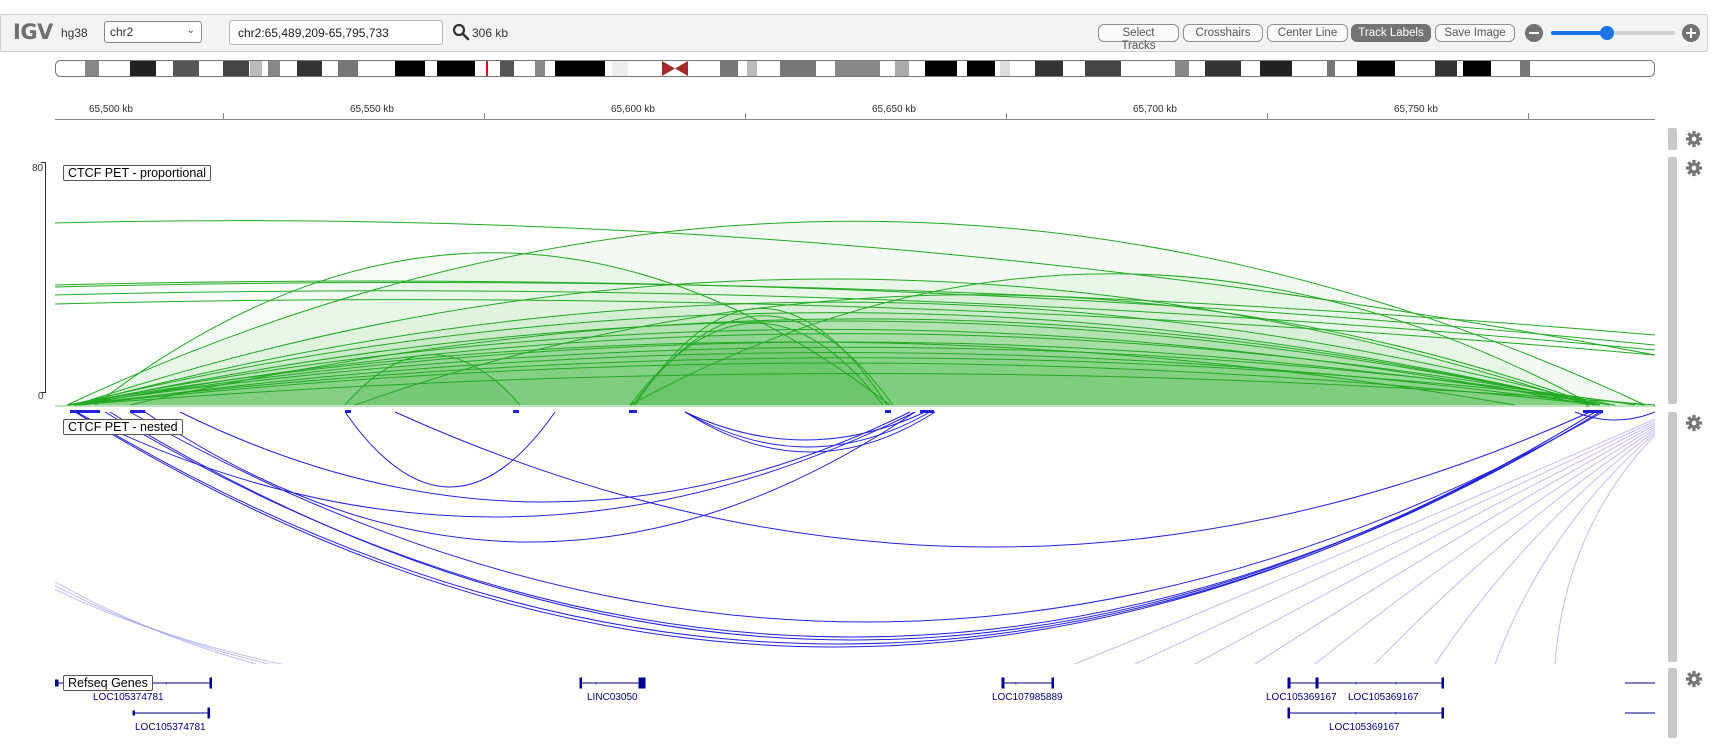 The height and width of the screenshot is (747, 1718). I want to click on zoom-in-icon, so click(1691, 33).